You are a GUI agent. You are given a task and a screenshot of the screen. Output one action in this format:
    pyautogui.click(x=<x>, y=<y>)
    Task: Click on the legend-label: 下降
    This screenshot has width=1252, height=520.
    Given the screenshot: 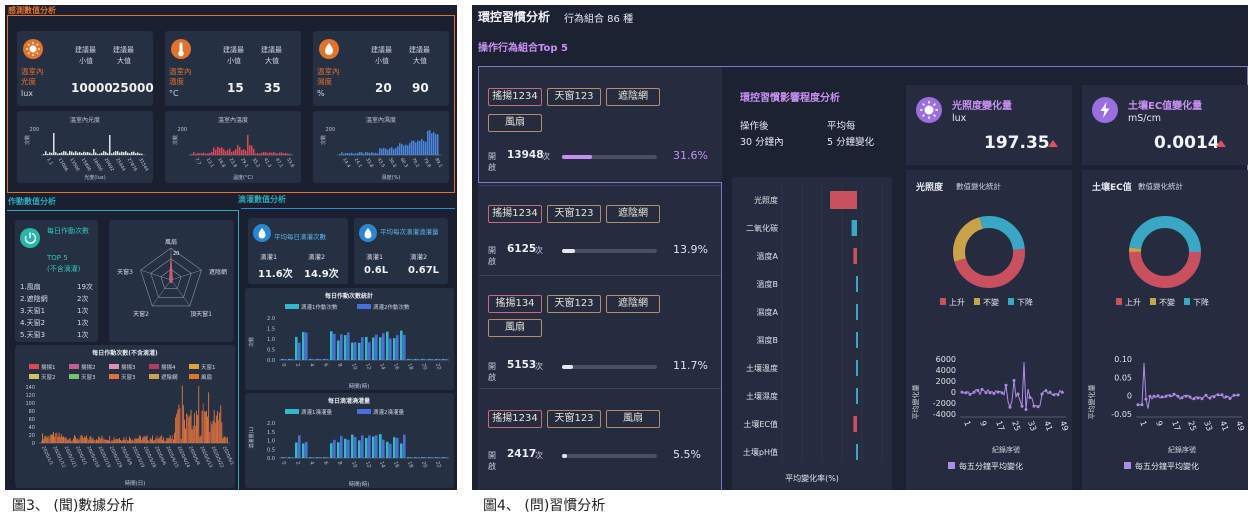 What is the action you would take?
    pyautogui.click(x=1025, y=302)
    